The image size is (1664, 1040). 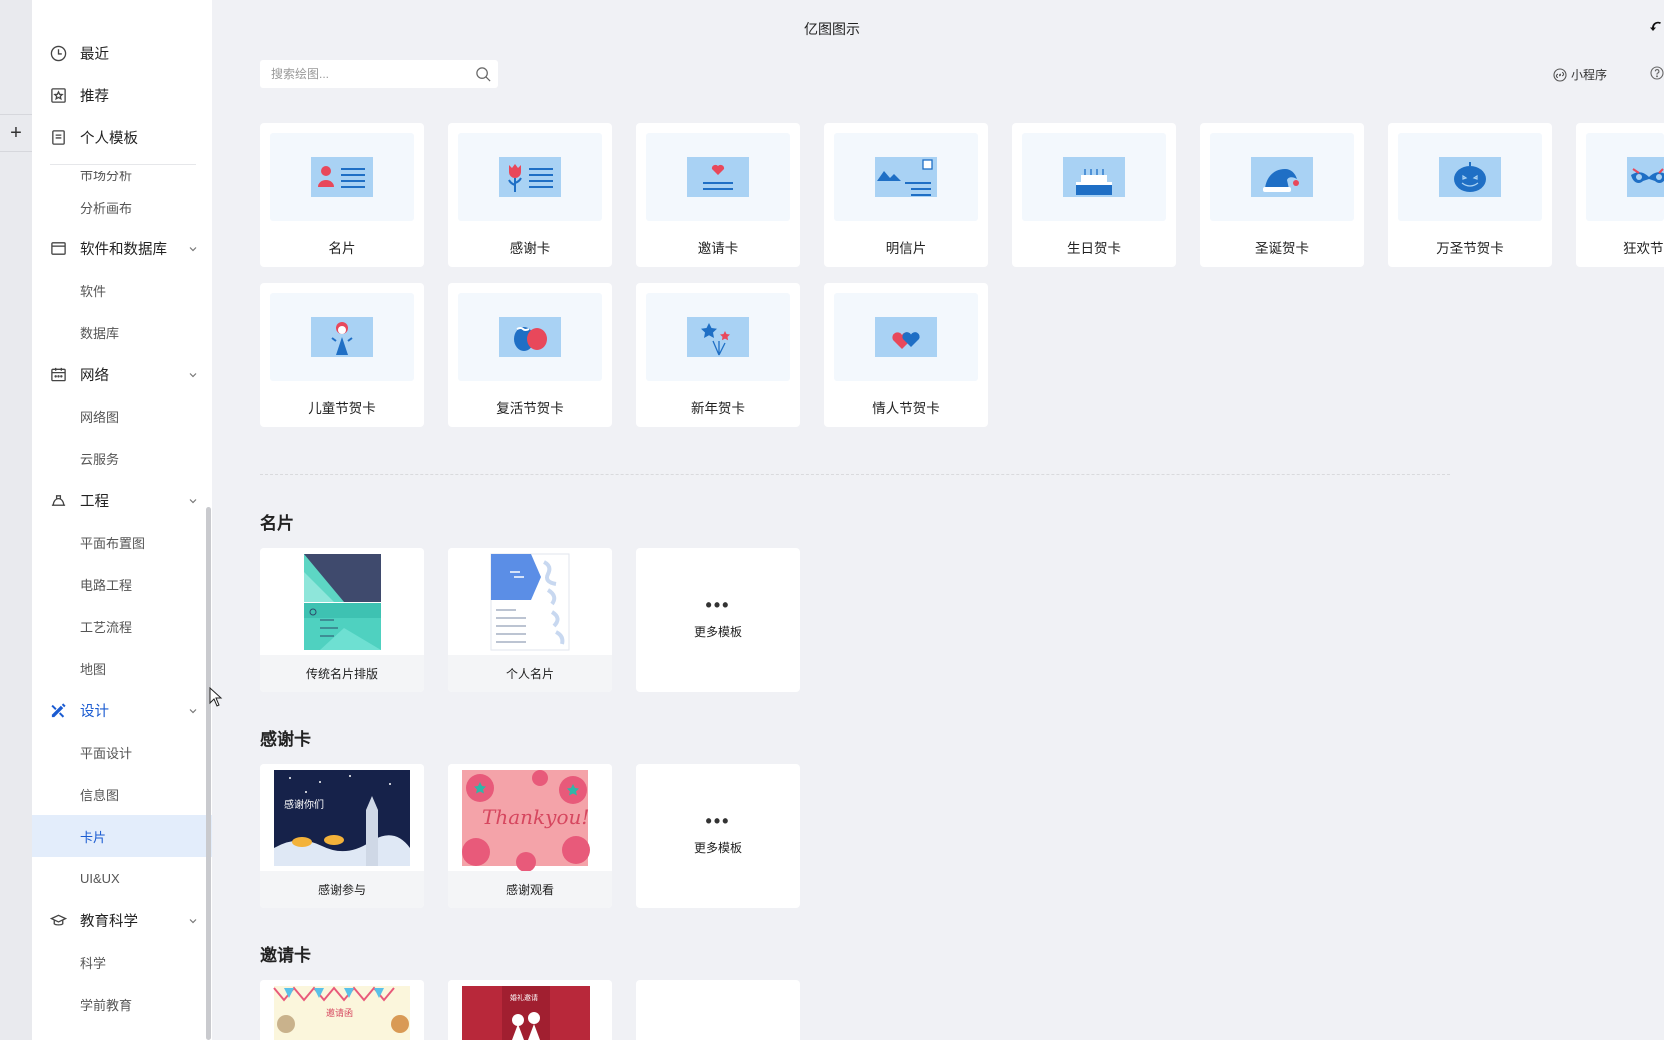 What do you see at coordinates (342, 1010) in the screenshot?
I see `template-card: 邀请函` at bounding box center [342, 1010].